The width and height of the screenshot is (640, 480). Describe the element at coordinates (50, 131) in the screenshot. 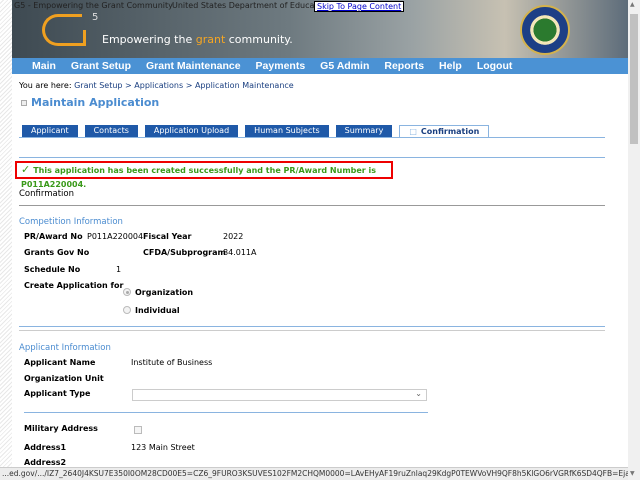

I see `tab-applicant: Applicant` at that location.